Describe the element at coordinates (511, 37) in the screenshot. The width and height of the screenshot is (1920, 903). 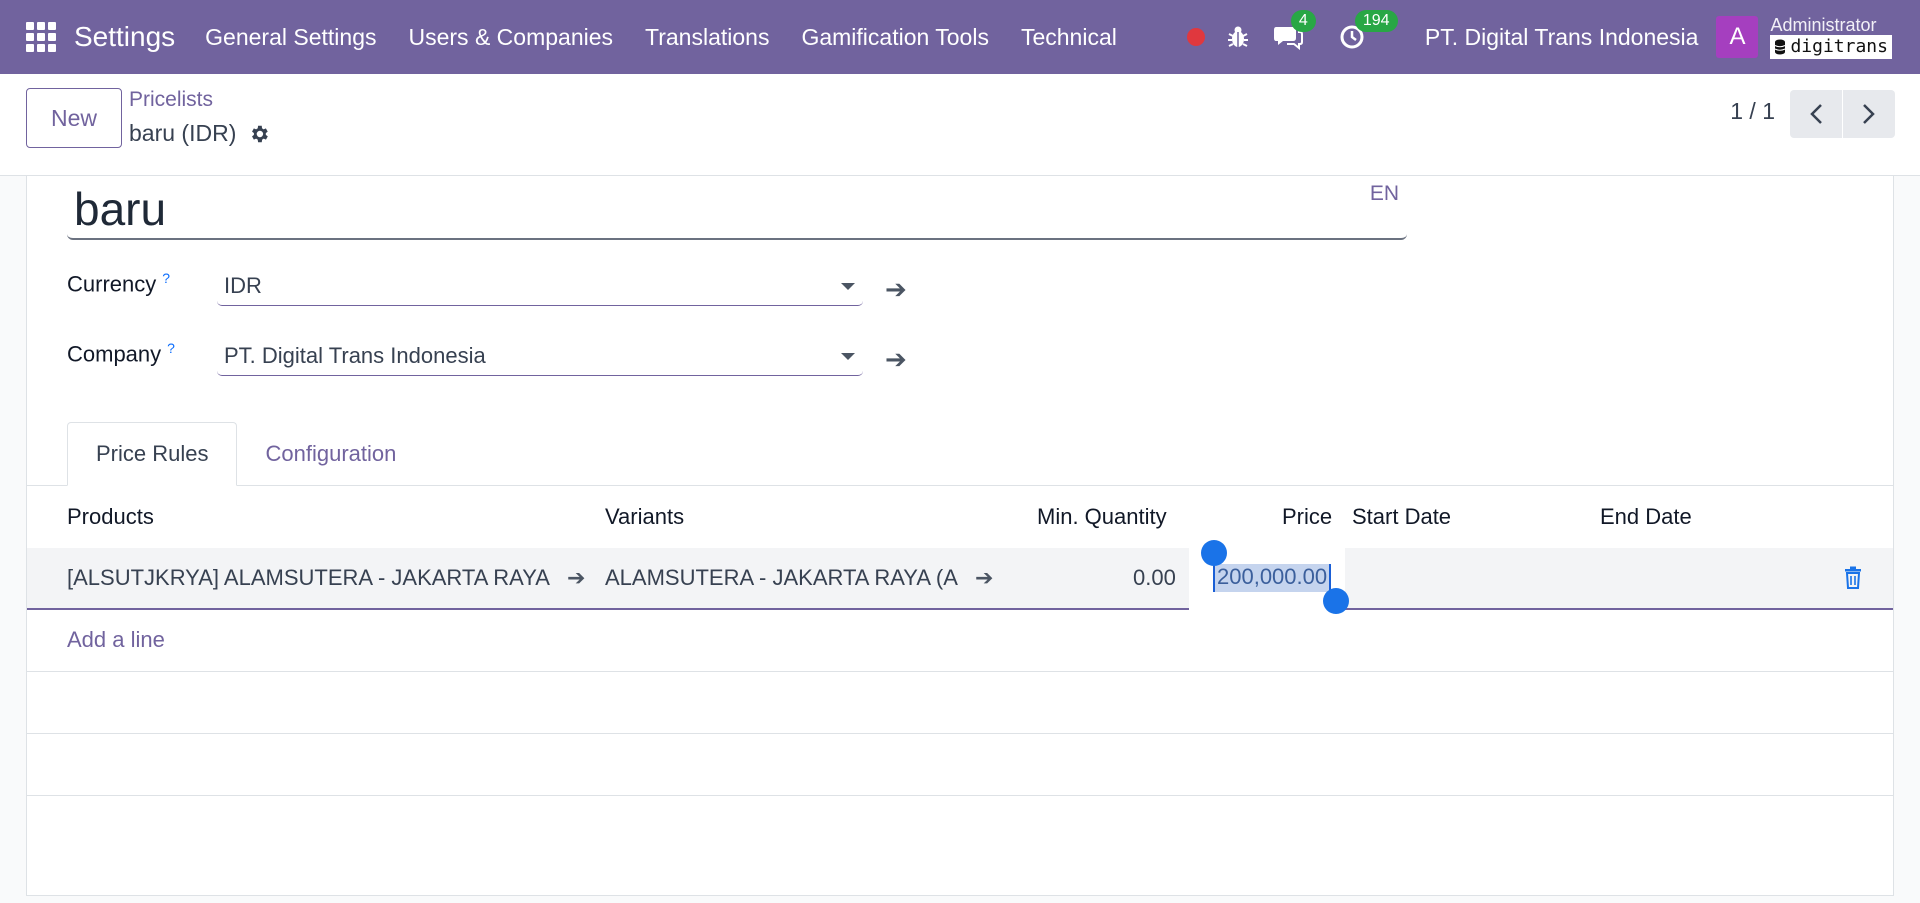
I see `menu-users-companies: Users & Companies` at that location.